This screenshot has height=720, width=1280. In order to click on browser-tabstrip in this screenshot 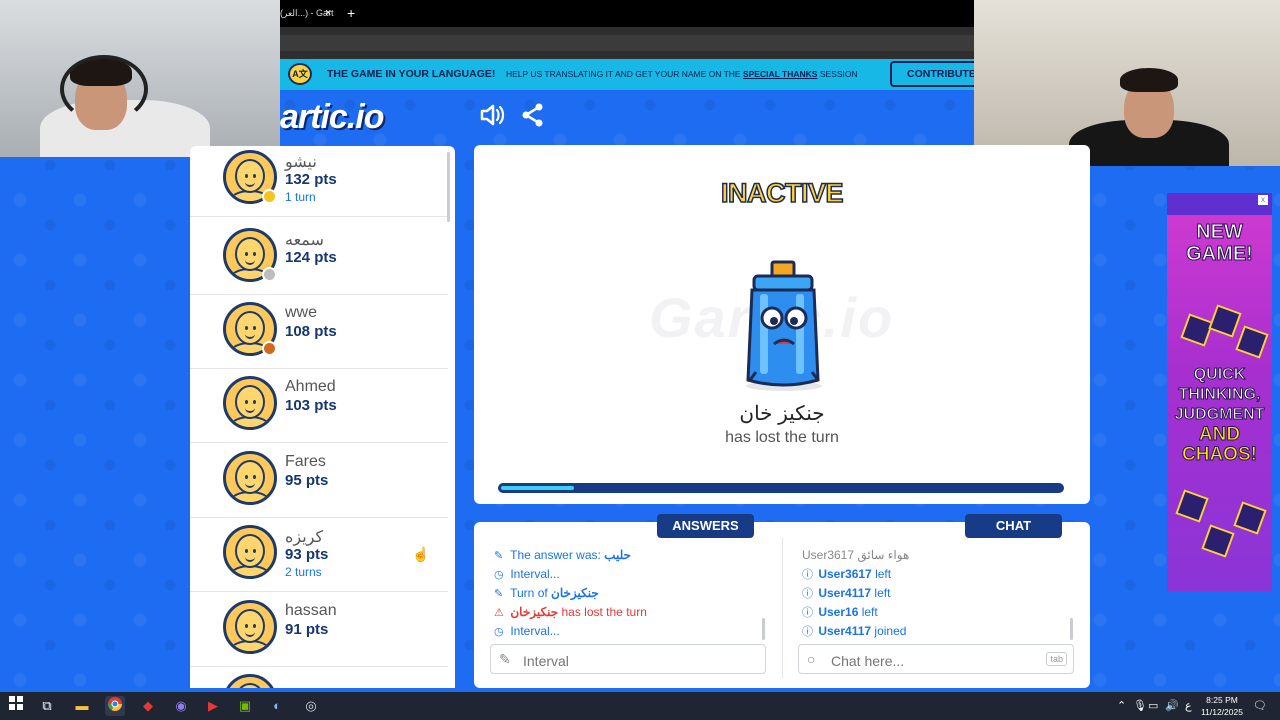, I will do `click(627, 13)`.